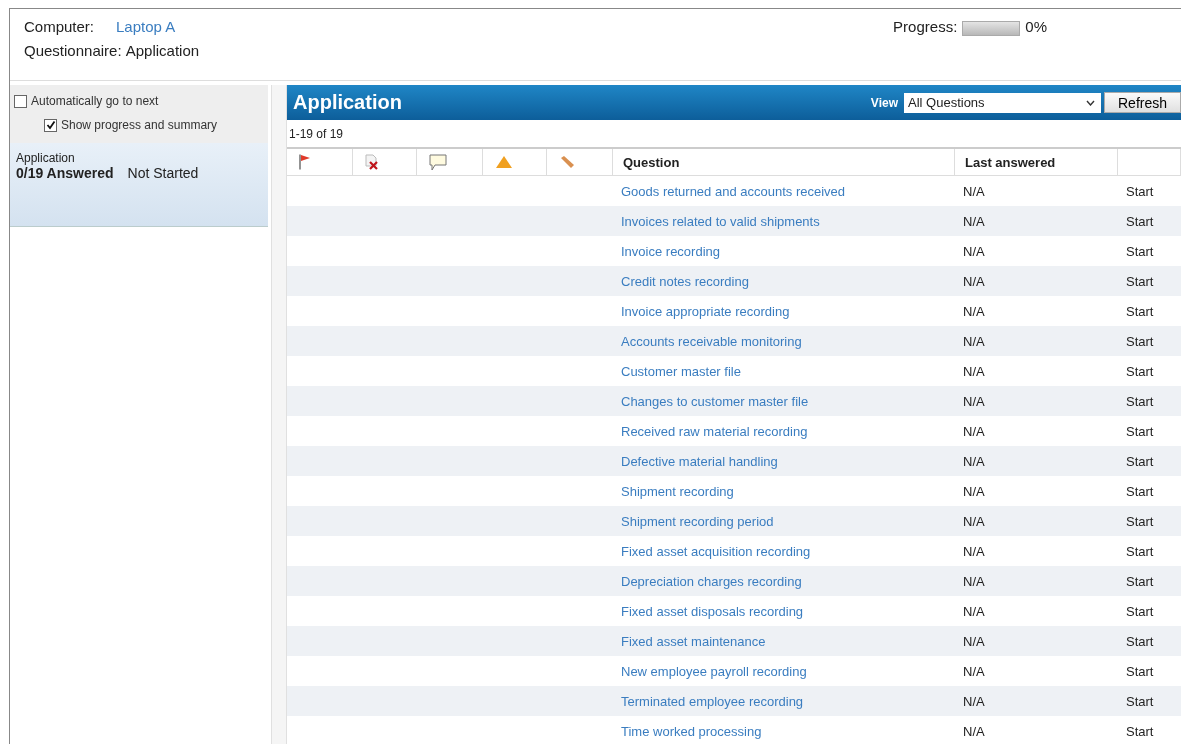  What do you see at coordinates (146, 26) in the screenshot?
I see `computer-link: Laptop A` at bounding box center [146, 26].